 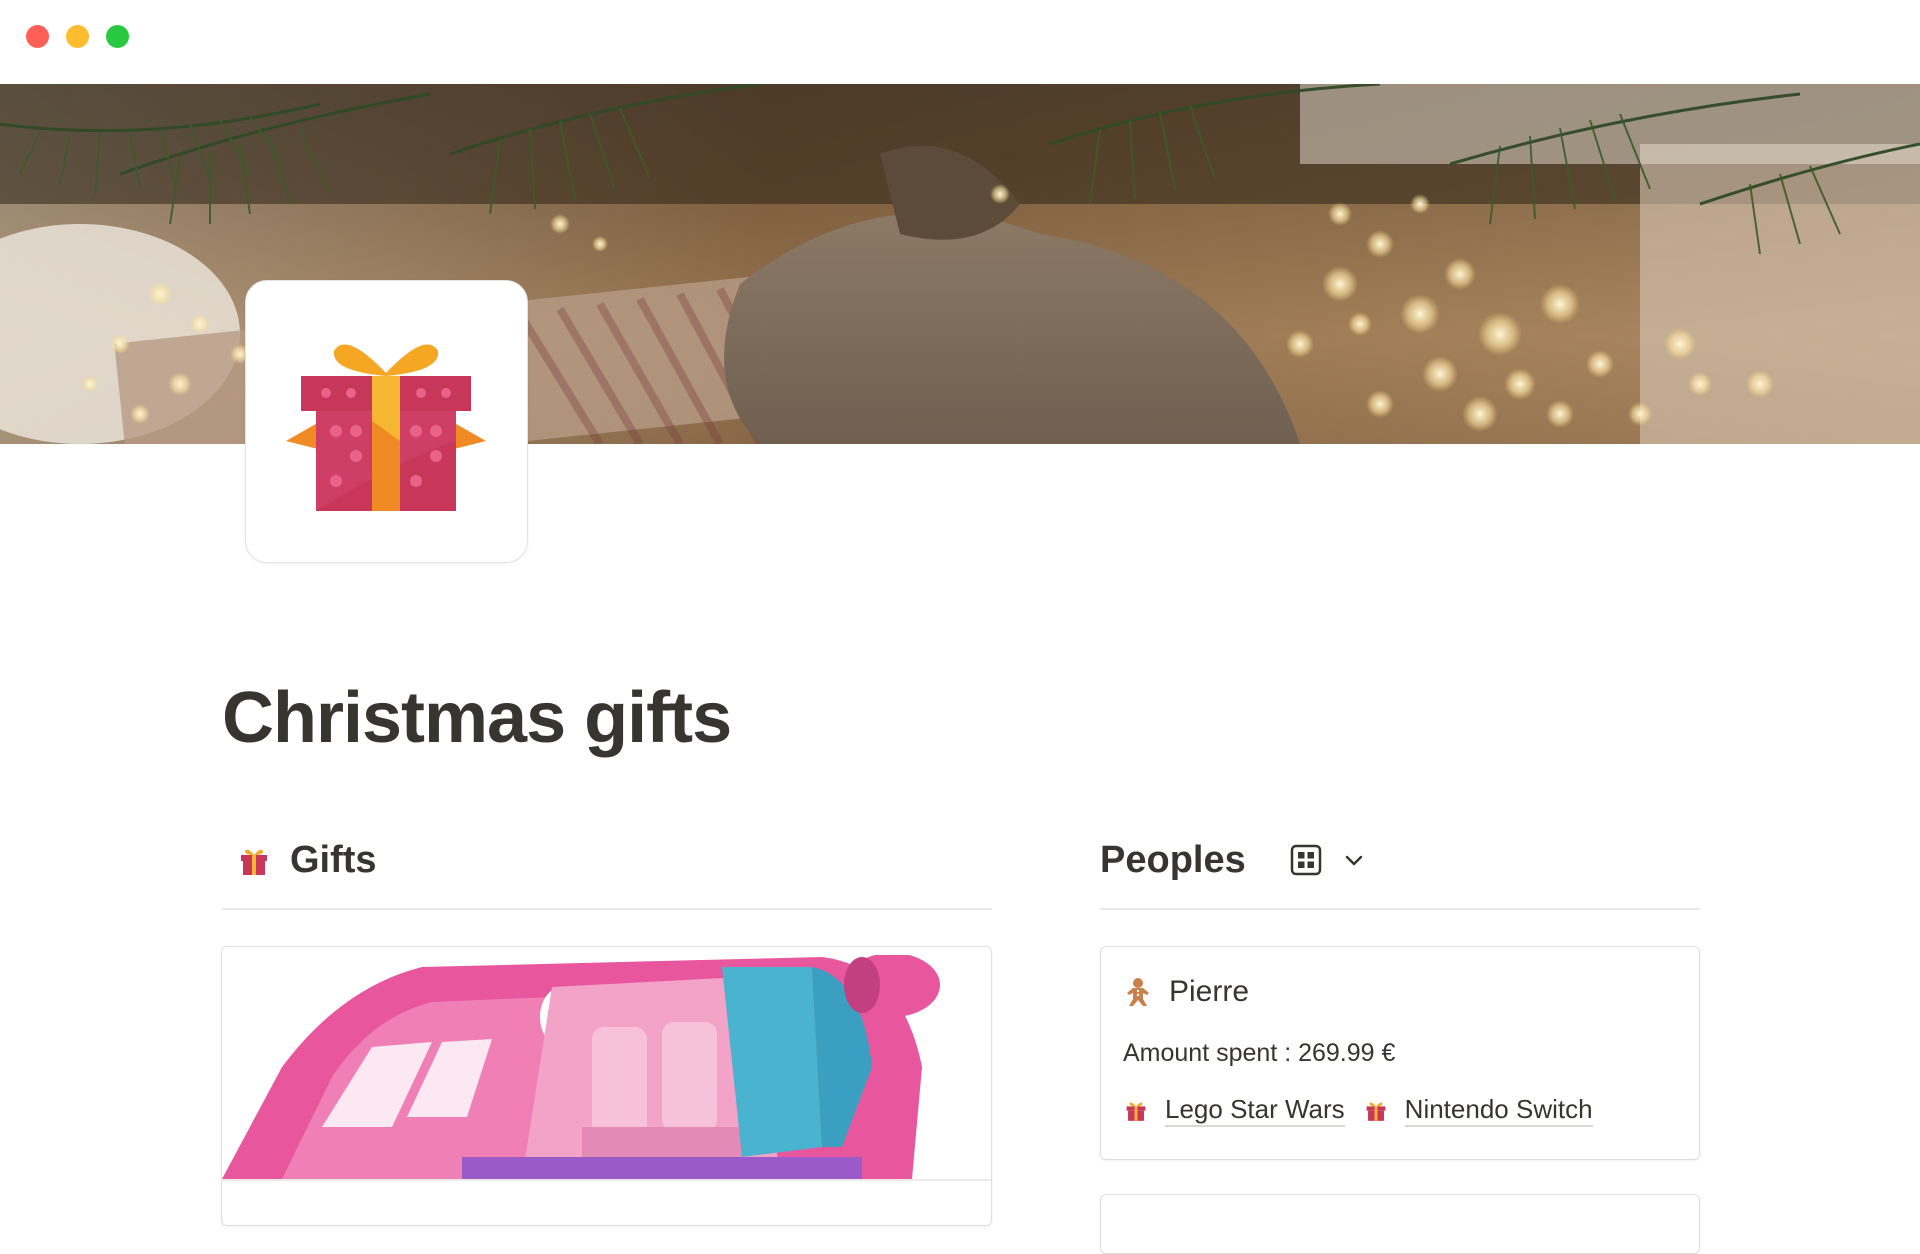 I want to click on page-icon, so click(x=386, y=421).